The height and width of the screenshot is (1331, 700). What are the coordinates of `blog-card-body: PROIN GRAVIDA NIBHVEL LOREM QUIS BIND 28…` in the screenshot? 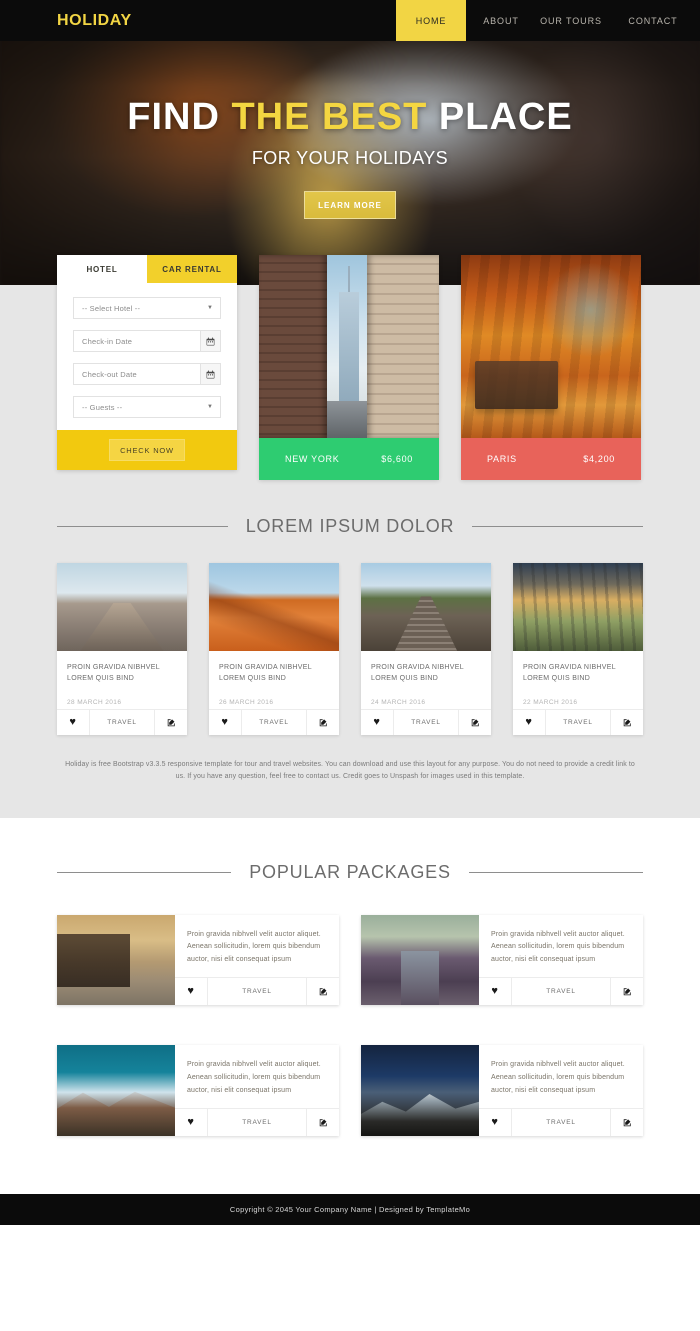 It's located at (122, 680).